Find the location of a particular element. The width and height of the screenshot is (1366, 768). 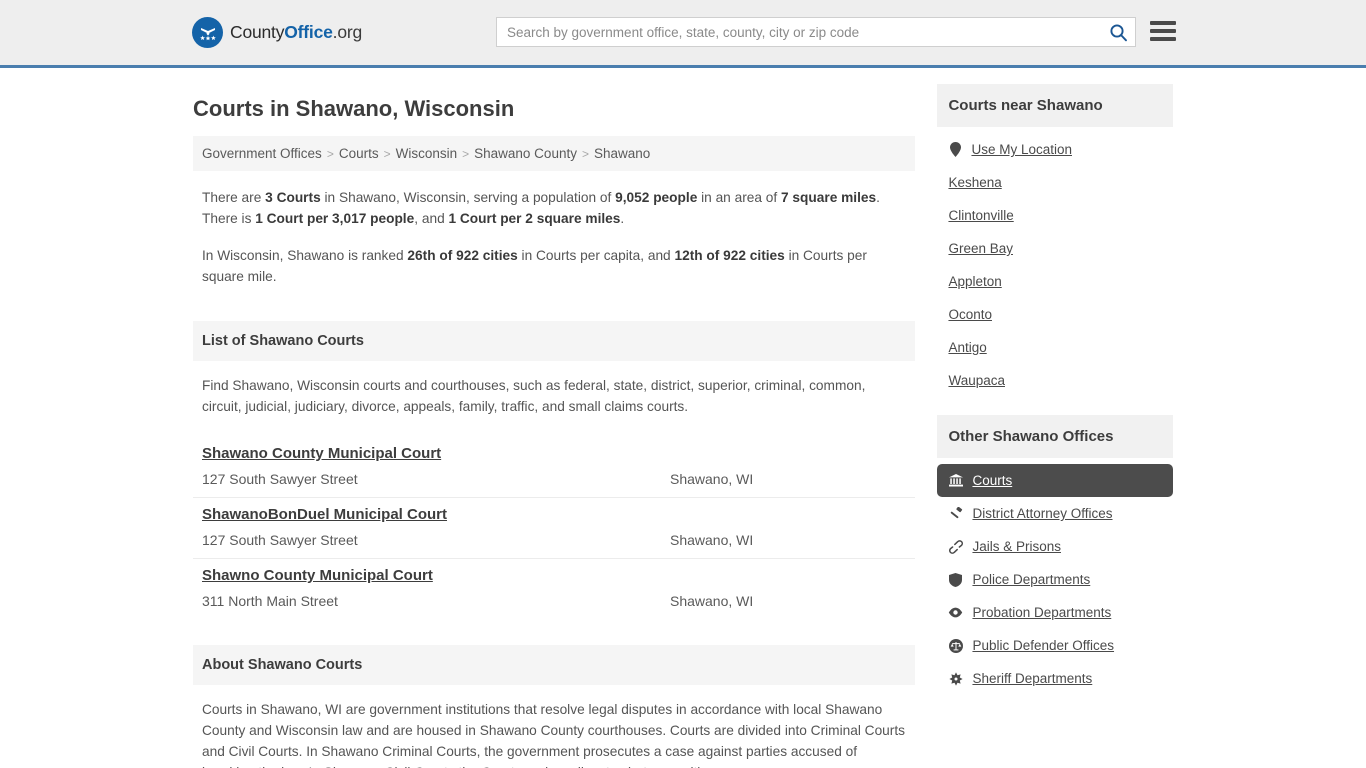

nearby-heading: Courts near Shawano is located at coordinates (1055, 105).